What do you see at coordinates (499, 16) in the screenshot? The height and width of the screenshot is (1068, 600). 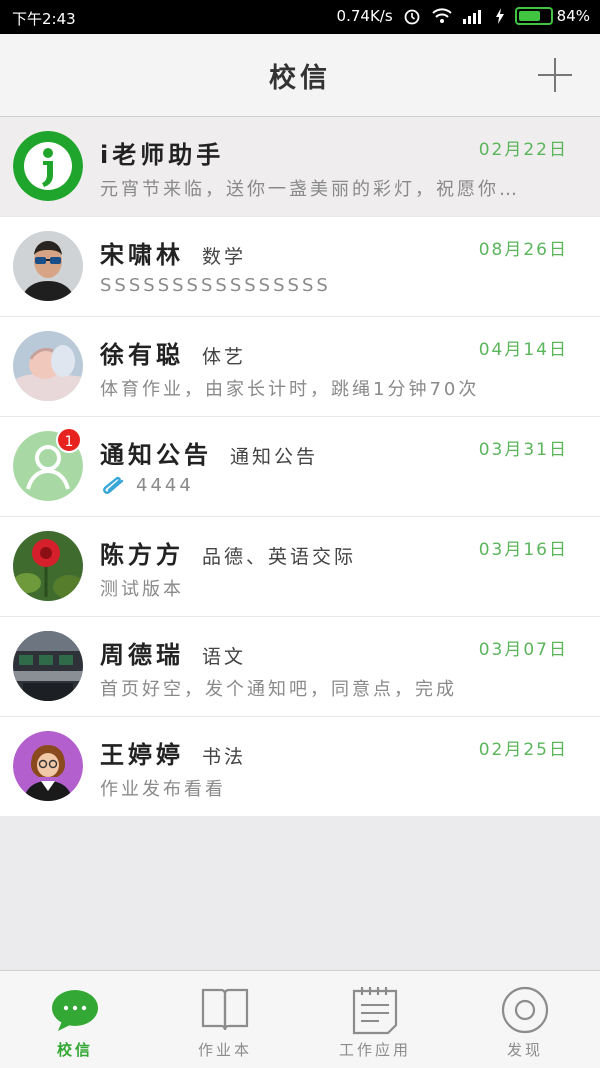 I see `charging-icon` at bounding box center [499, 16].